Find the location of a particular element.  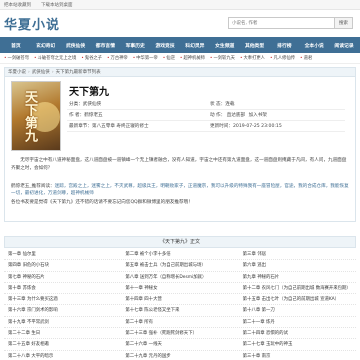

chapter-list-header: 《天下第九》正文 is located at coordinates (180, 242).